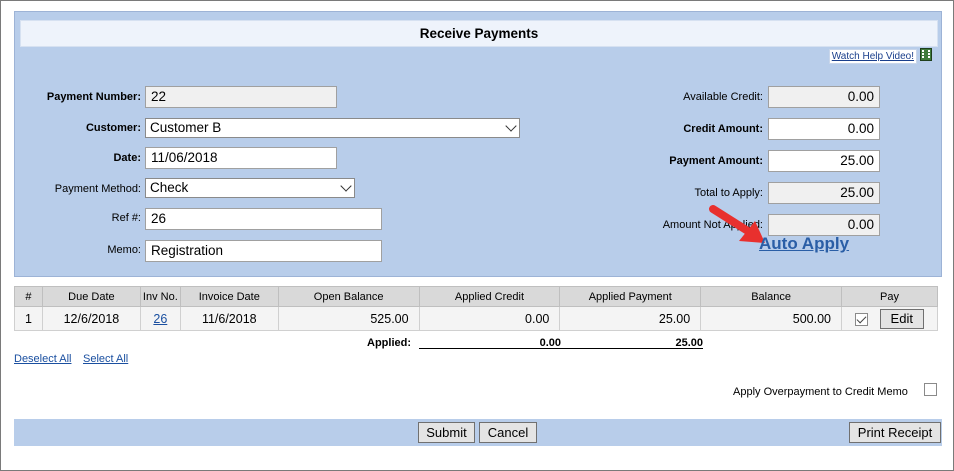  What do you see at coordinates (241, 97) in the screenshot?
I see `payment-number-field: 22` at bounding box center [241, 97].